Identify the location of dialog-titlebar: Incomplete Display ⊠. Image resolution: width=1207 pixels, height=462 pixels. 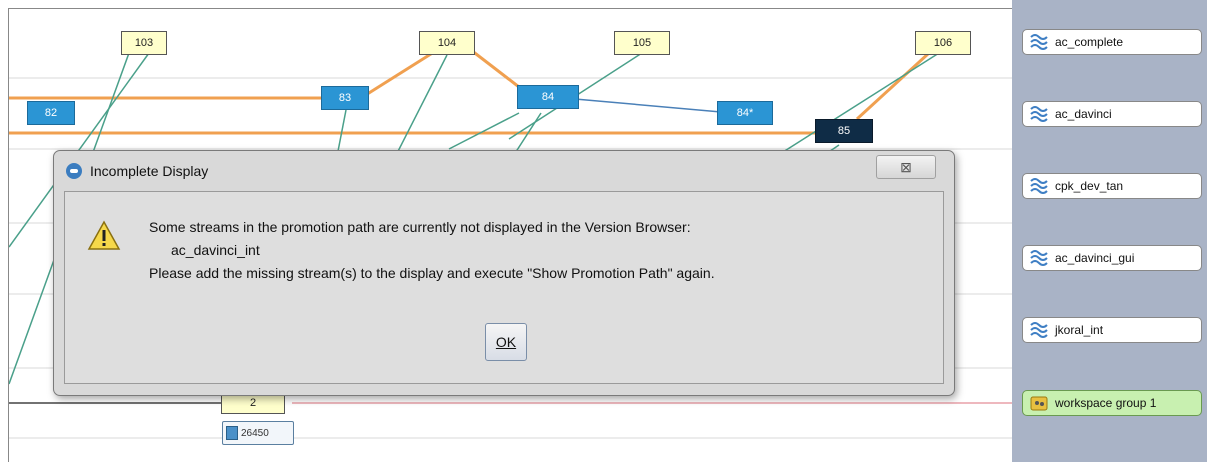
(504, 171).